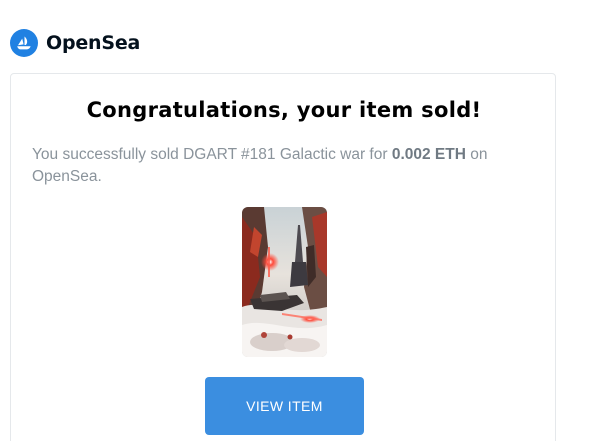 The width and height of the screenshot is (597, 441). What do you see at coordinates (428, 154) in the screenshot?
I see `sale-price: 0.002 ETH` at bounding box center [428, 154].